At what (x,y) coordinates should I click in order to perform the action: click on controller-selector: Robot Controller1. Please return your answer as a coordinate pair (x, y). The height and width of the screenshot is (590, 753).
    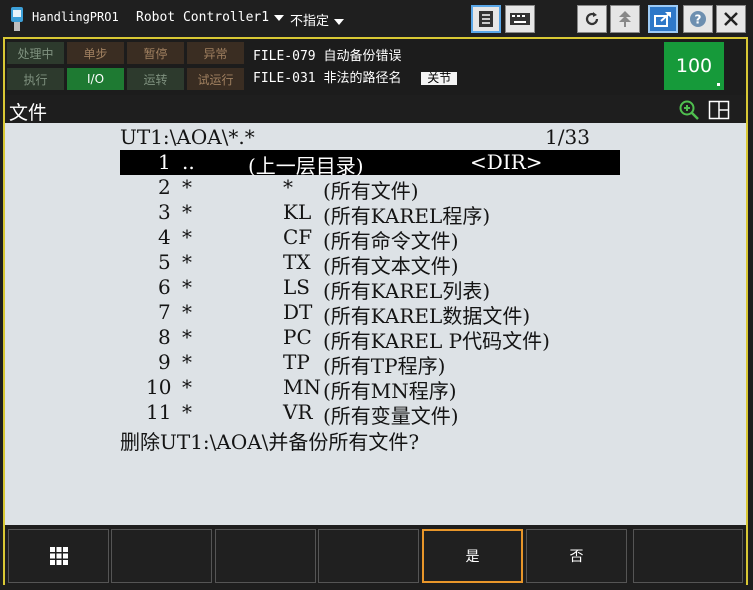
    Looking at the image, I should click on (210, 17).